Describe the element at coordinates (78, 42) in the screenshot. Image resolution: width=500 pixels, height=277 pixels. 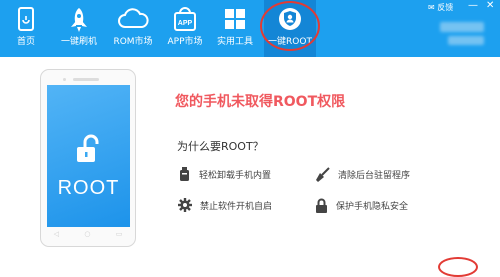
I see `nav-flash-label: 一键刷机` at that location.